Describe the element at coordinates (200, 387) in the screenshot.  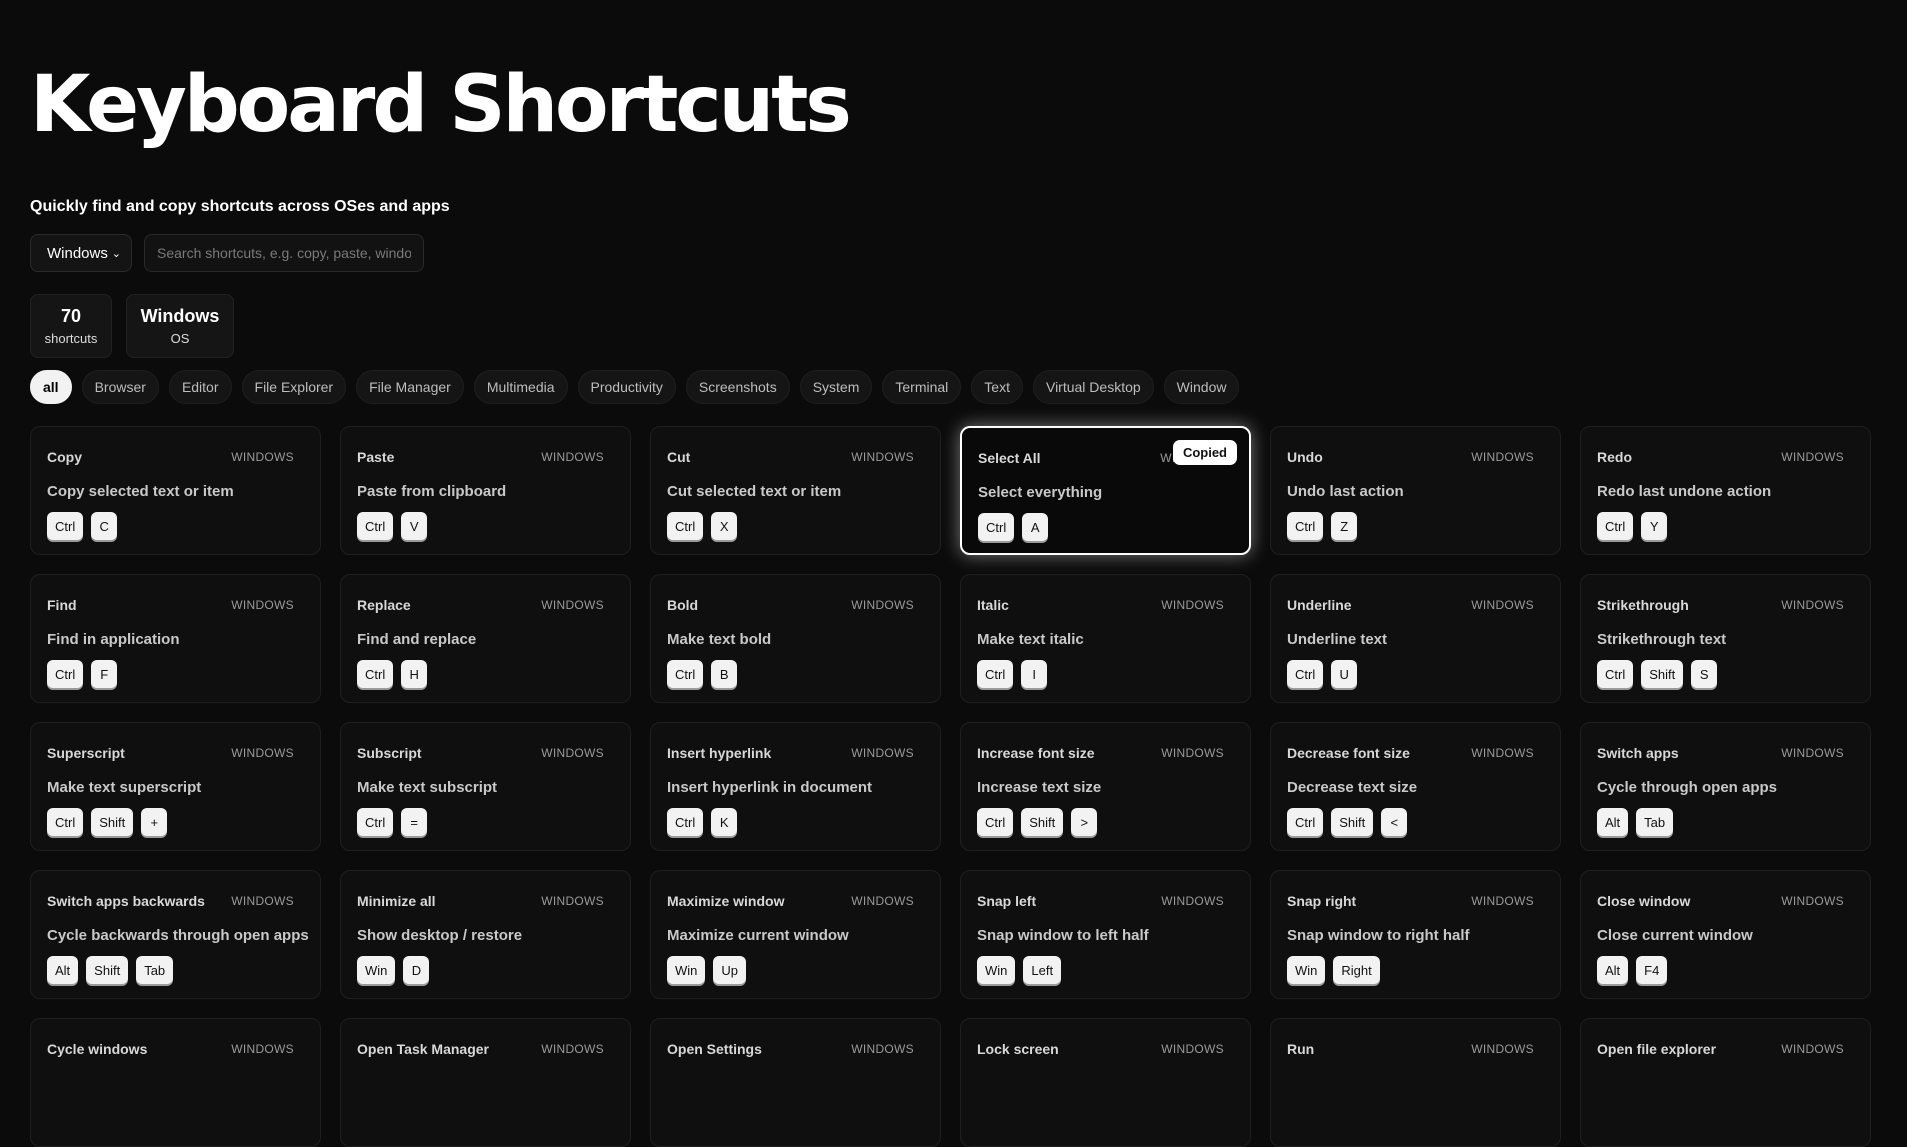
I see `filter-chip-editor: Editor` at that location.